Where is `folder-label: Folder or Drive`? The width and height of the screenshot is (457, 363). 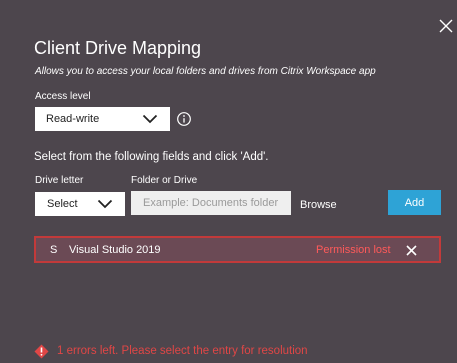 folder-label: Folder or Drive is located at coordinates (164, 180).